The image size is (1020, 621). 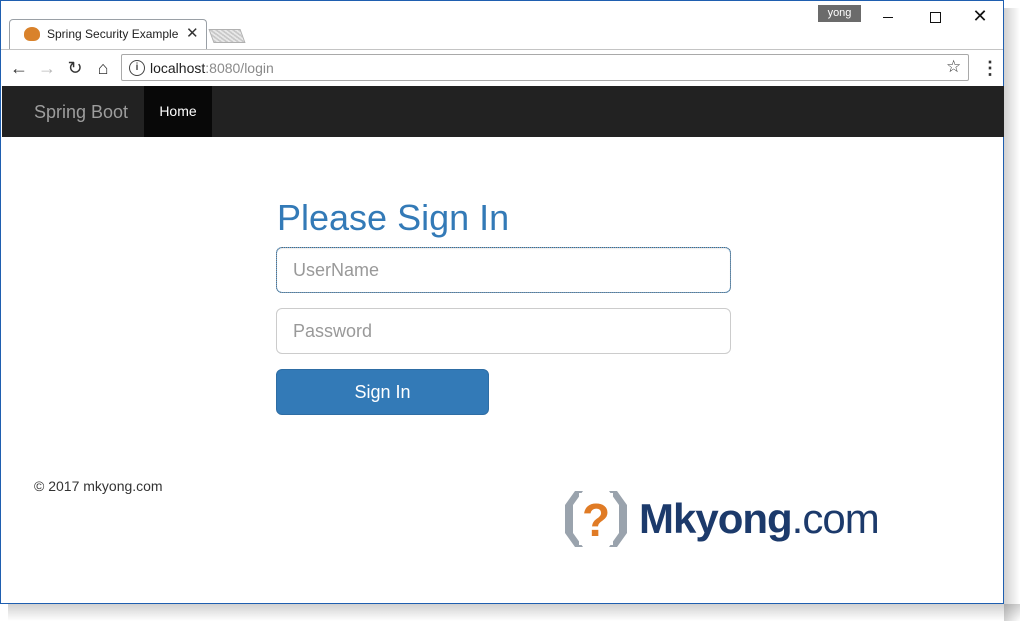 What do you see at coordinates (178, 111) in the screenshot?
I see `nav-home-link: Home` at bounding box center [178, 111].